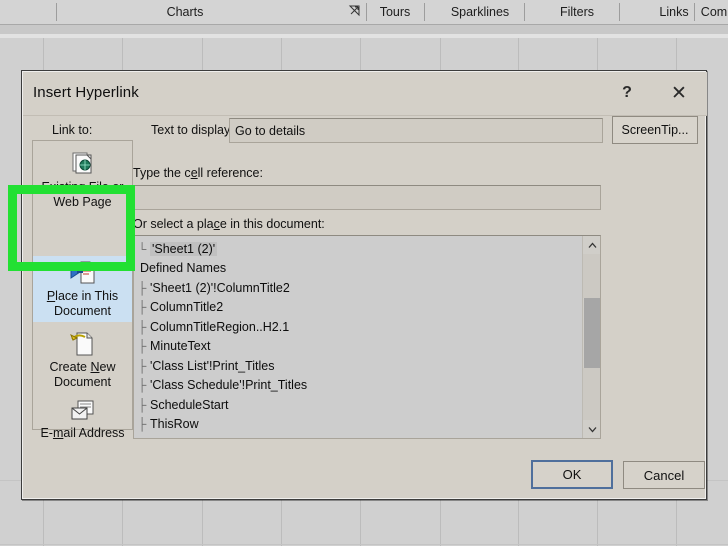  What do you see at coordinates (674, 12) in the screenshot?
I see `ribbon-group-links: Links` at bounding box center [674, 12].